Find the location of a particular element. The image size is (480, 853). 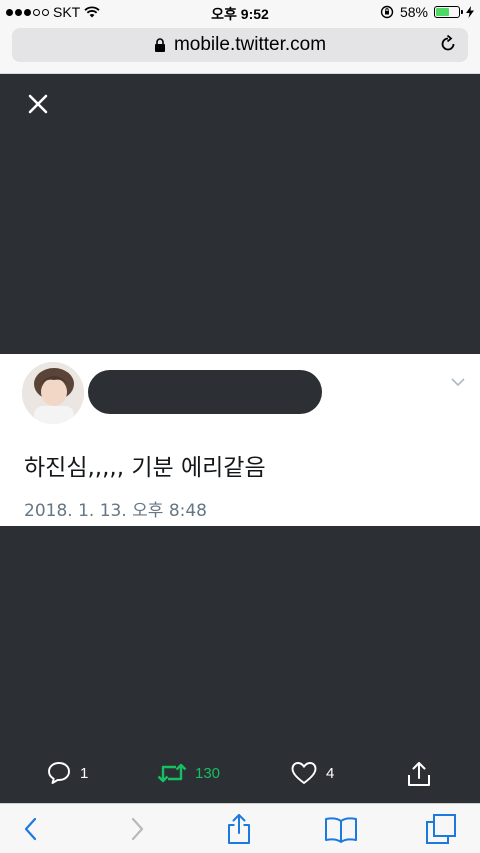

reply-button: 1 is located at coordinates (67, 773).